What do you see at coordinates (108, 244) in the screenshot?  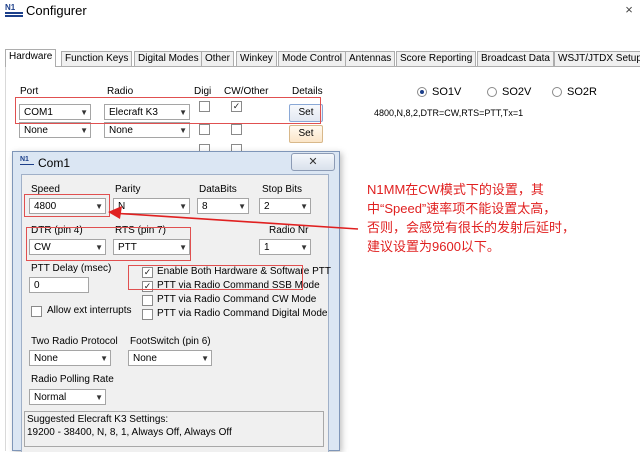 I see `highlight-dtr-rts` at bounding box center [108, 244].